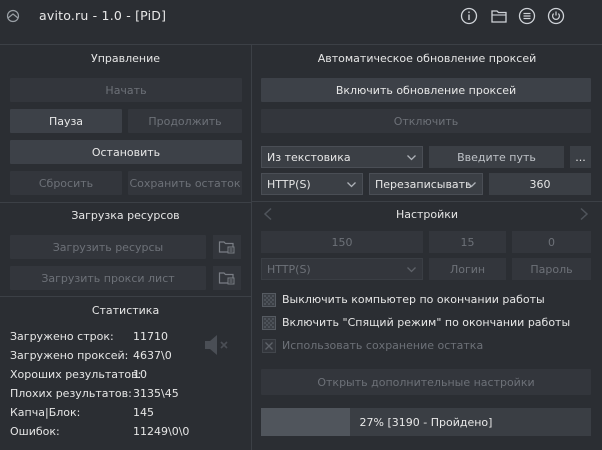  I want to click on proxy-mode-select: Перезаписывать, so click(426, 184).